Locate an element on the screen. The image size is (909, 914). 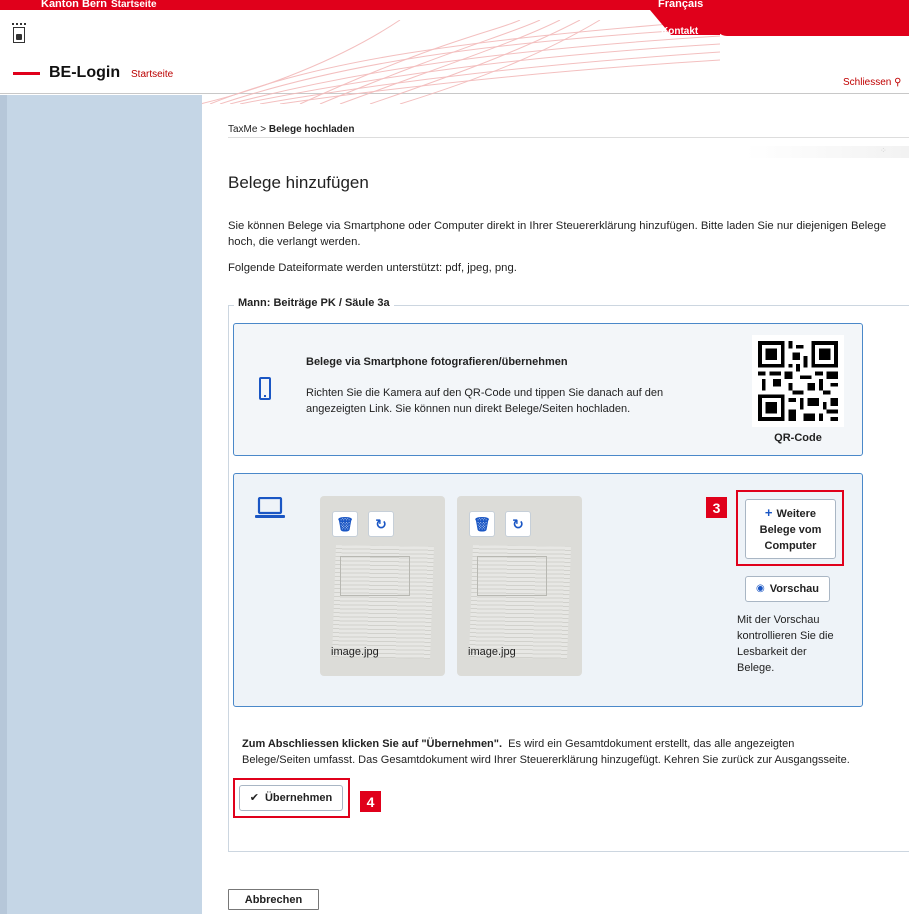
header-swoosh-decoration is located at coordinates (460, 62).